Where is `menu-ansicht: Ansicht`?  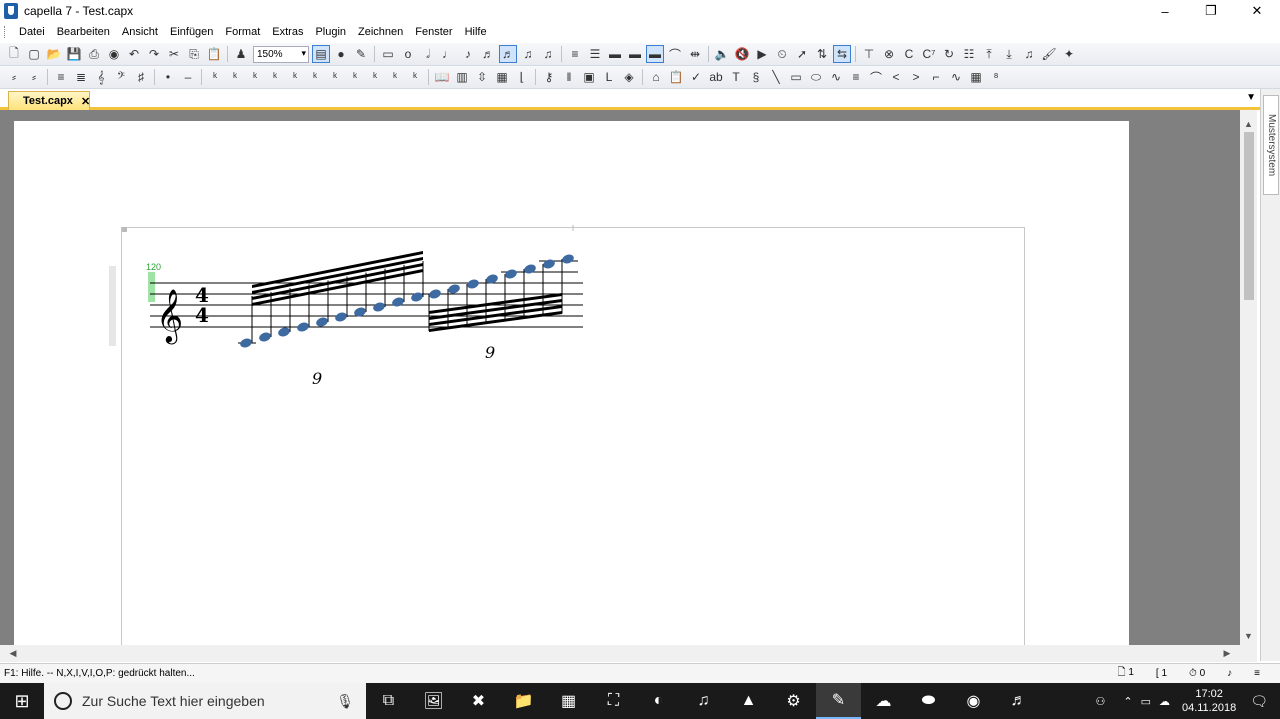
menu-ansicht: Ansicht is located at coordinates (140, 32).